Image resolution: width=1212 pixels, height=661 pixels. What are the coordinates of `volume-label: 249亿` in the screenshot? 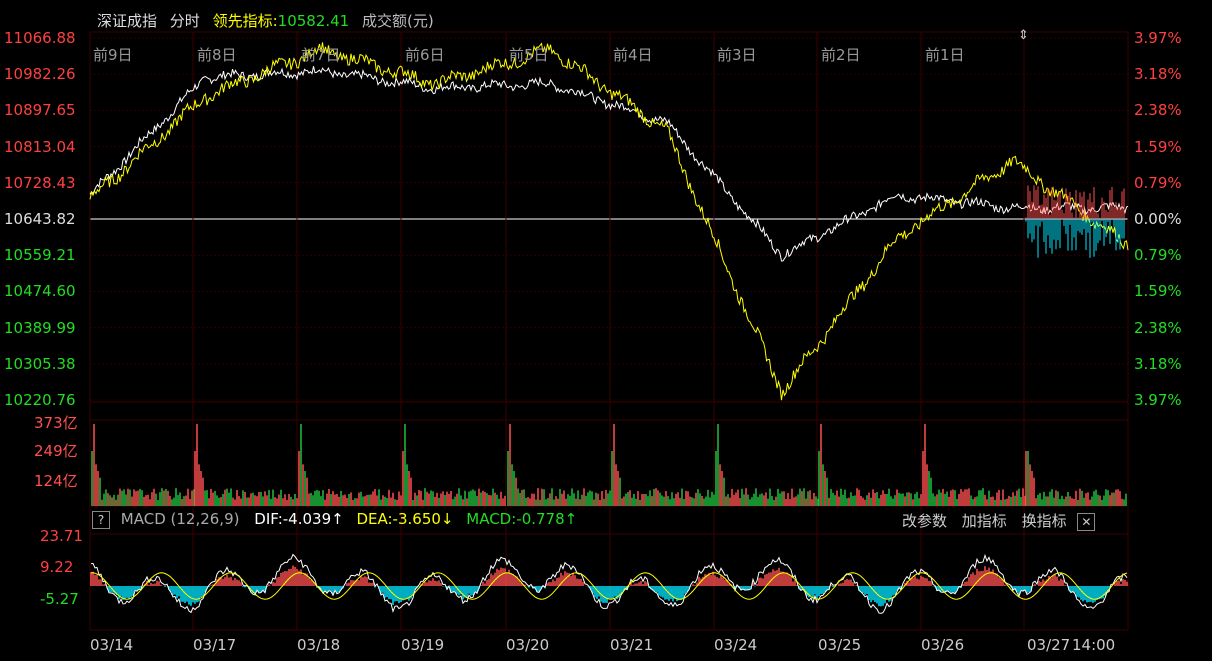 It's located at (56, 451).